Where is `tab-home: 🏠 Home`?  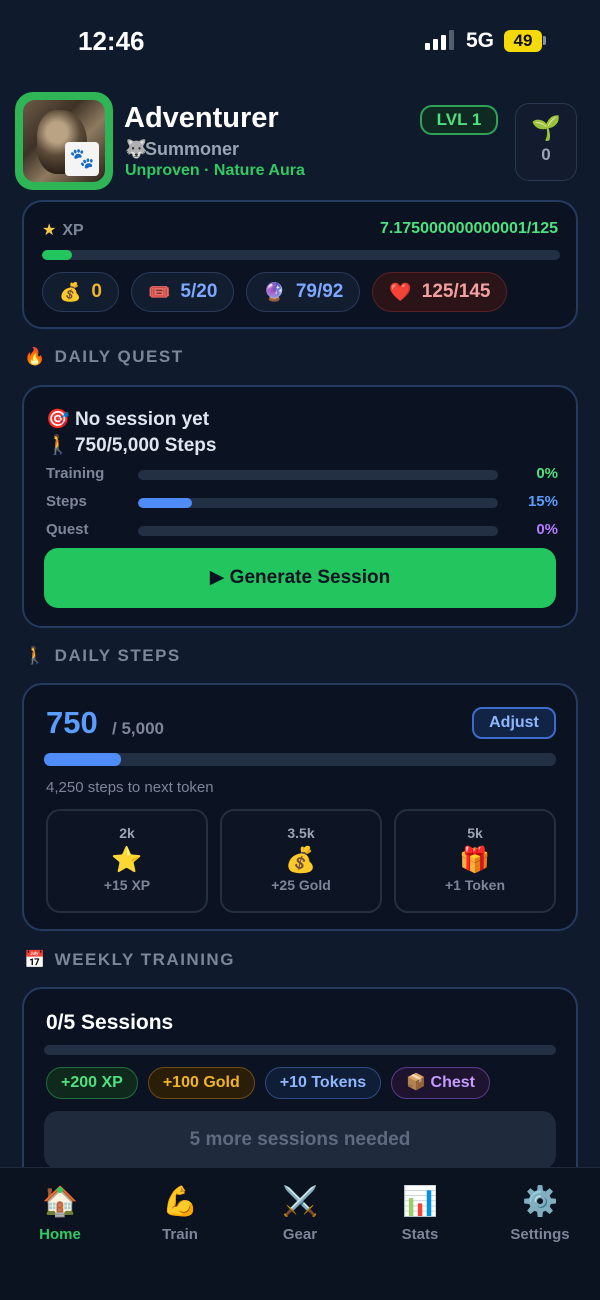 tab-home: 🏠 Home is located at coordinates (60, 1213).